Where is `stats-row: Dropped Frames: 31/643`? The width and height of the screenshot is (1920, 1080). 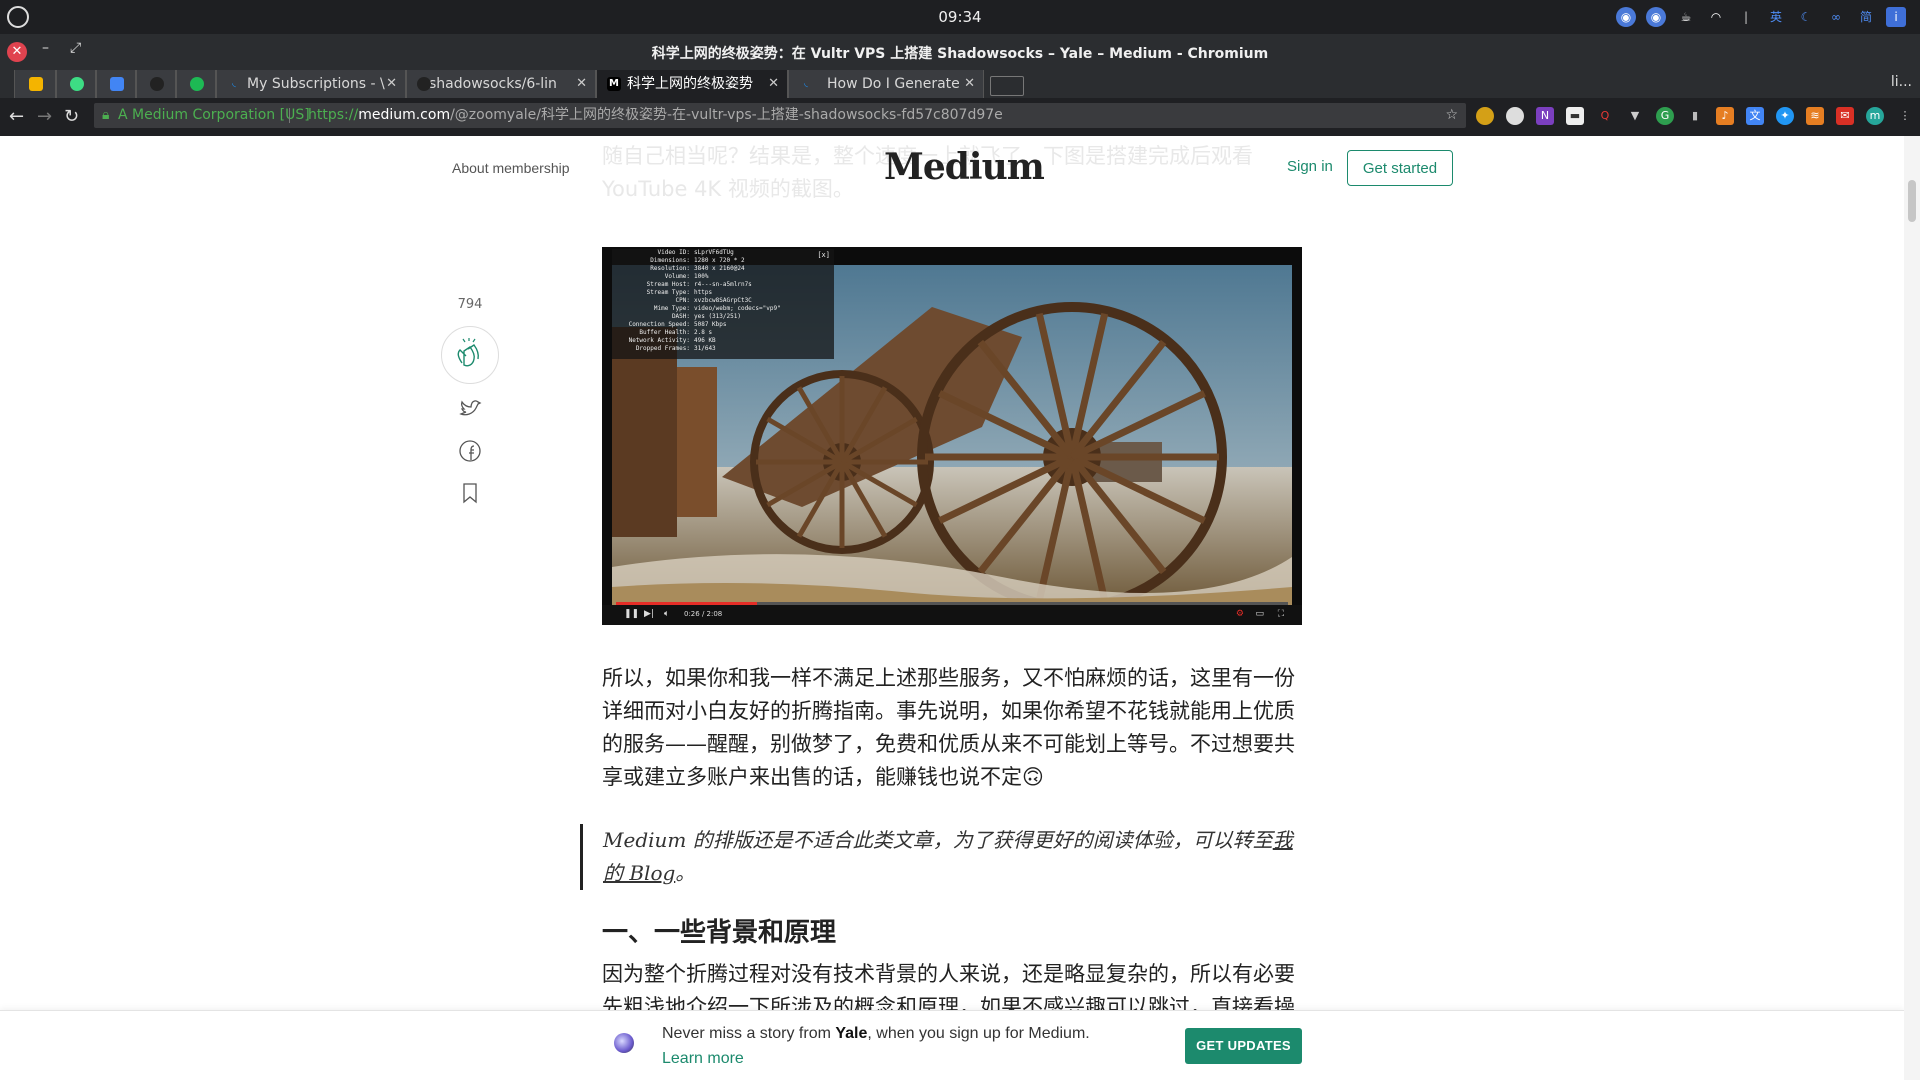
stats-row: Dropped Frames: 31/643 is located at coordinates (723, 349).